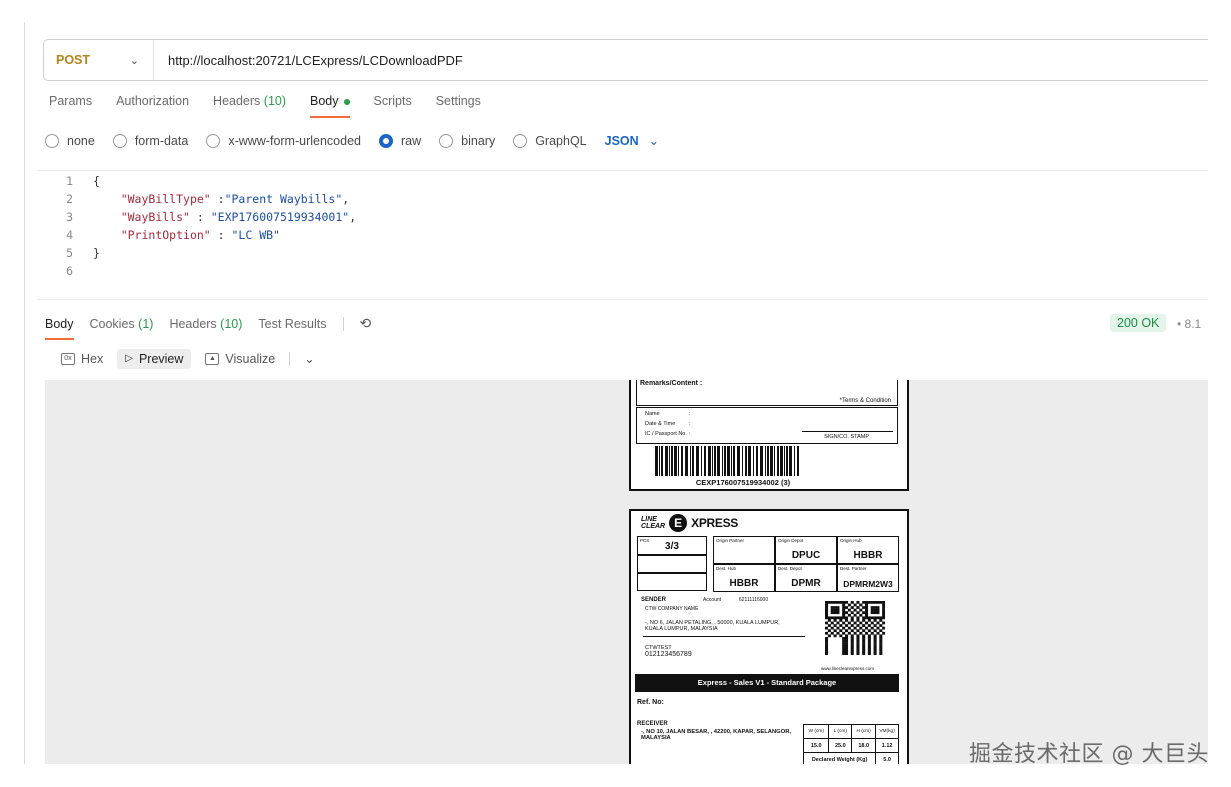  I want to click on resp-tab-headers: Headers (10), so click(205, 328).